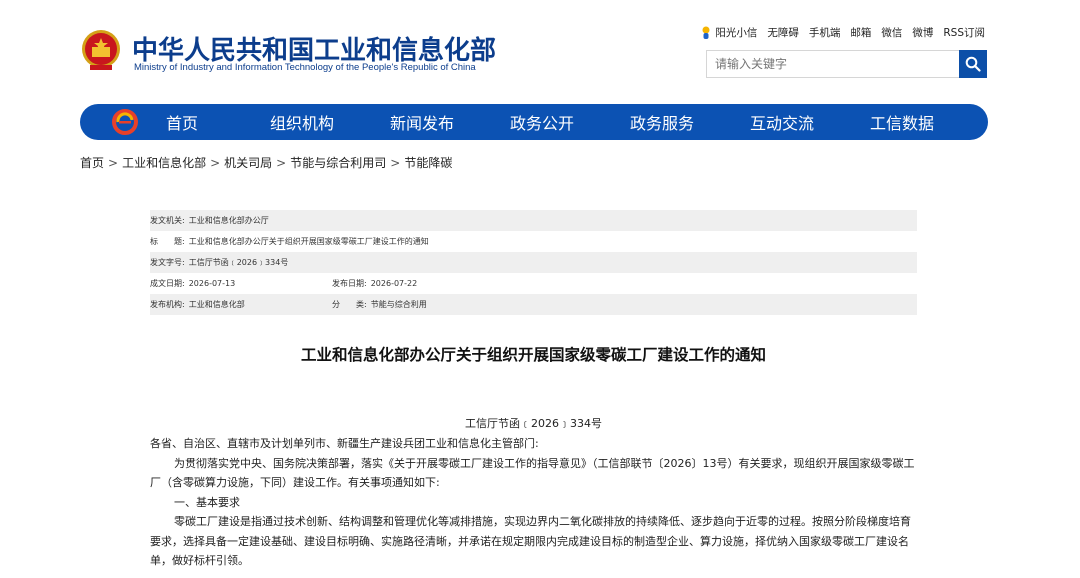  Describe the element at coordinates (167, 220) in the screenshot. I see `meta-label: 发文机关:` at that location.